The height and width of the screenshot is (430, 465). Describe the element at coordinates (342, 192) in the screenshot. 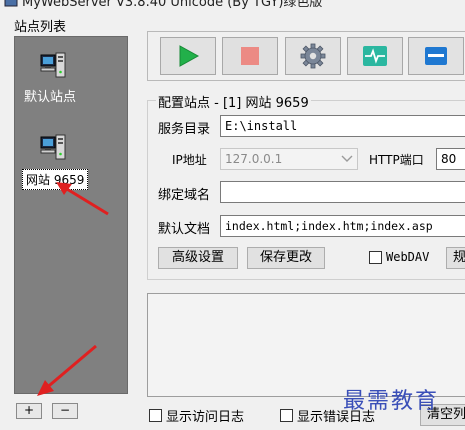

I see `domain-field` at that location.